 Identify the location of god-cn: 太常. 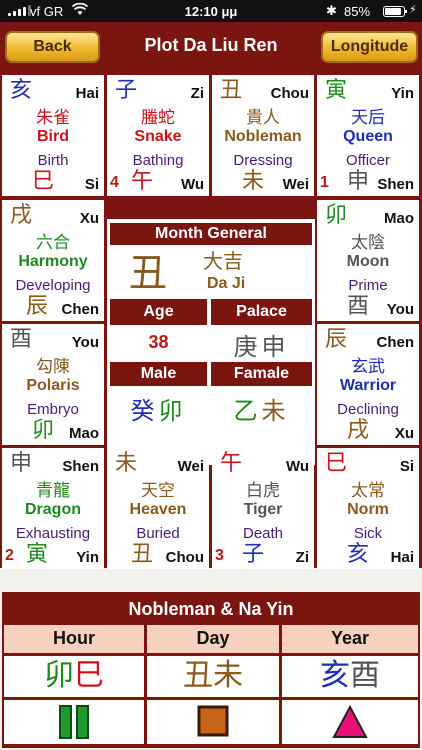
(368, 491).